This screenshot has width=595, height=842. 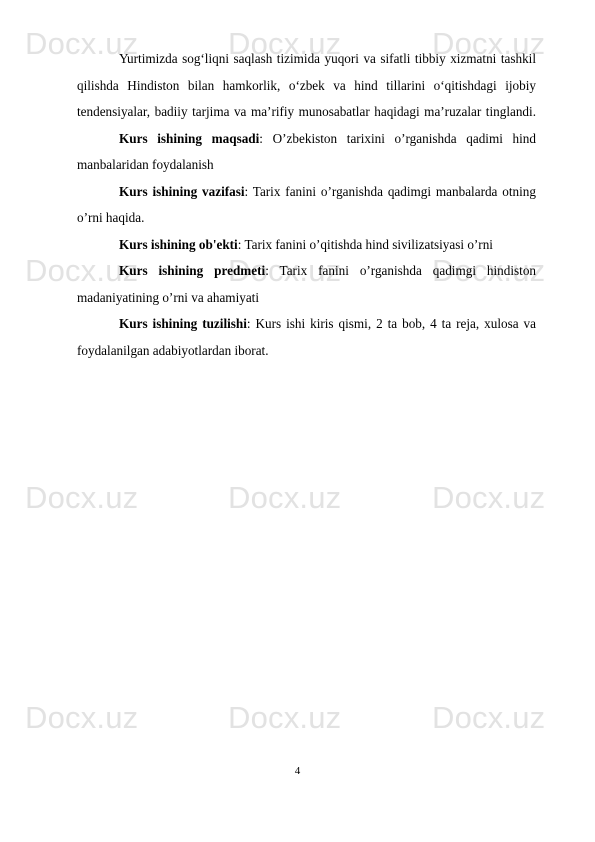 I want to click on label-kurs-ishining-vazifasi: Kurs ishining vazifasi, so click(x=182, y=191).